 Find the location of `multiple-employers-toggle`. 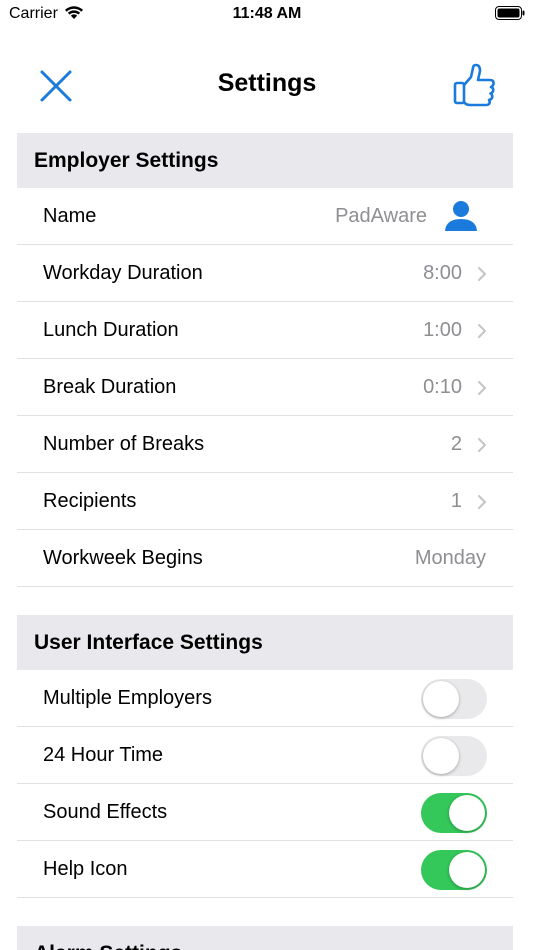

multiple-employers-toggle is located at coordinates (454, 699).